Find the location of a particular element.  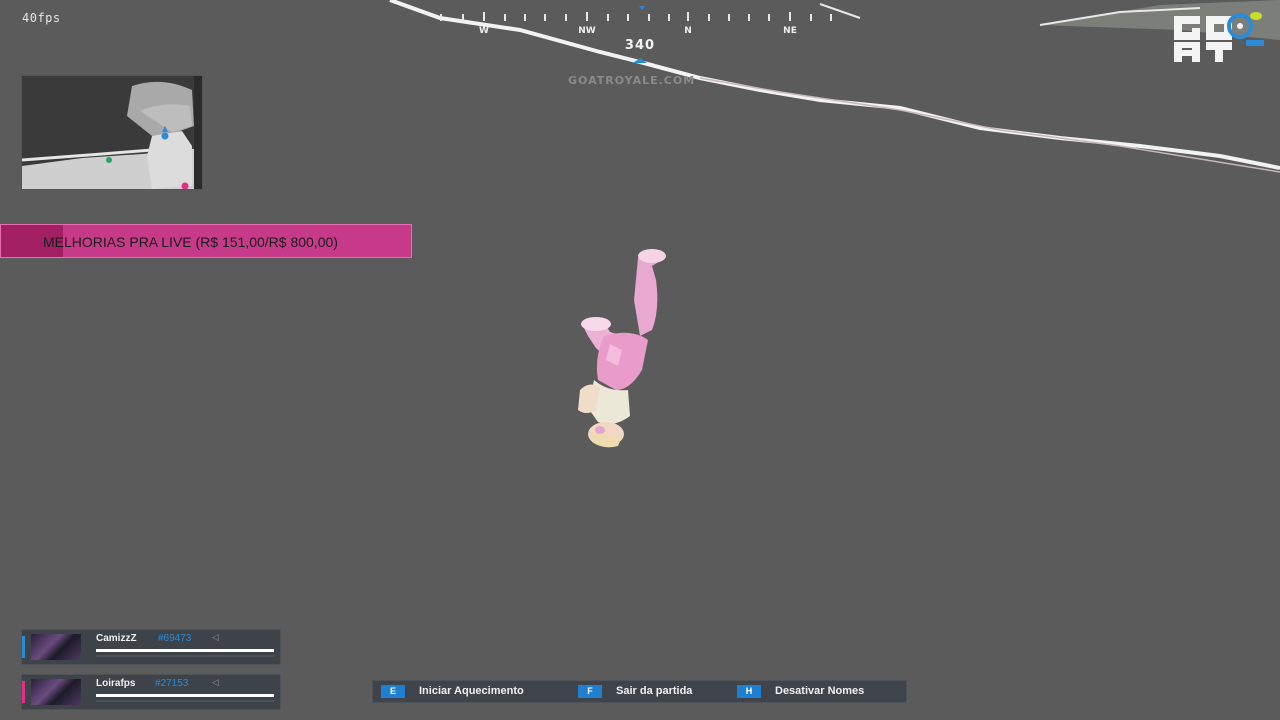

compass-center-marker is located at coordinates (642, 8).